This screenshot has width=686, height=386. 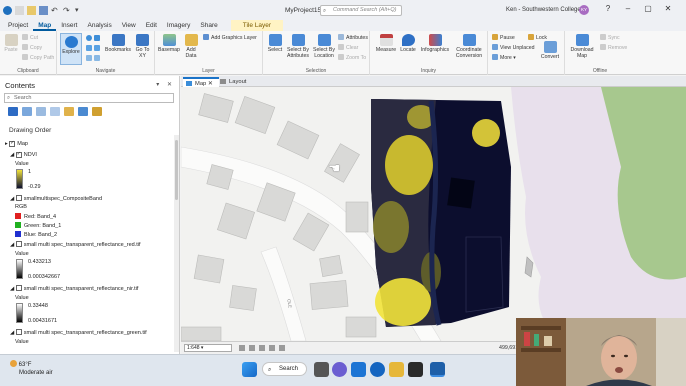 I want to click on convert-button: Convert, so click(x=550, y=50).